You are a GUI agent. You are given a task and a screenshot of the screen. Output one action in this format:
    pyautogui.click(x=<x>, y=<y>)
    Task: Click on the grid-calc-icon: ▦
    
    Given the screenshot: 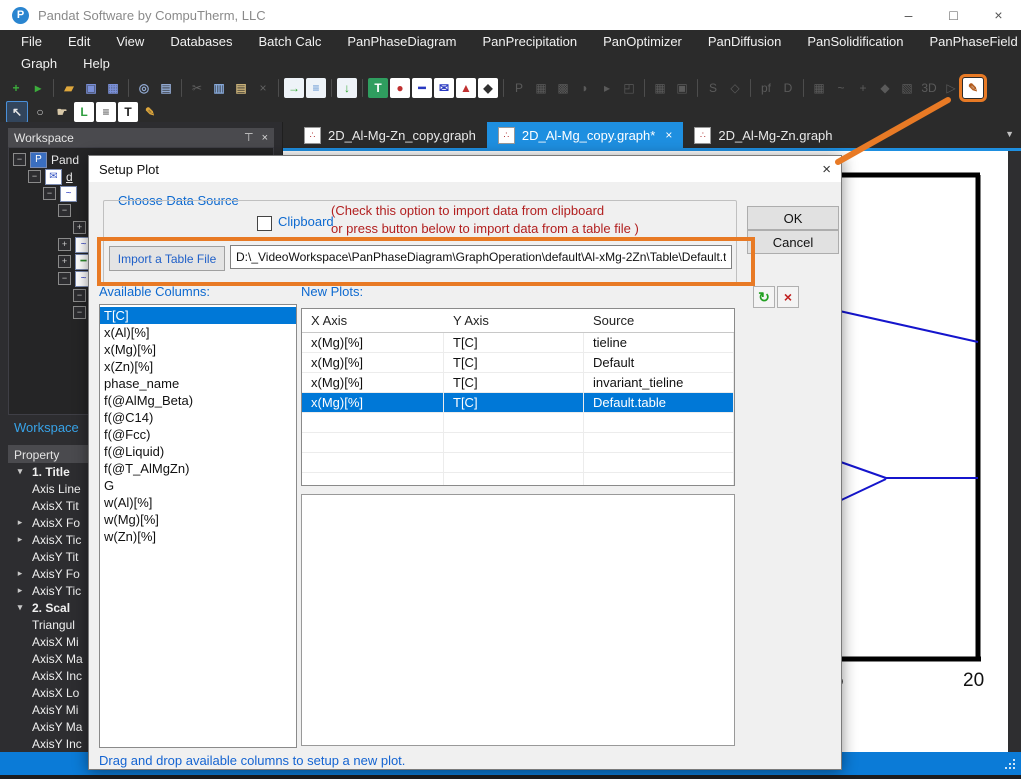 What is the action you would take?
    pyautogui.click(x=541, y=88)
    